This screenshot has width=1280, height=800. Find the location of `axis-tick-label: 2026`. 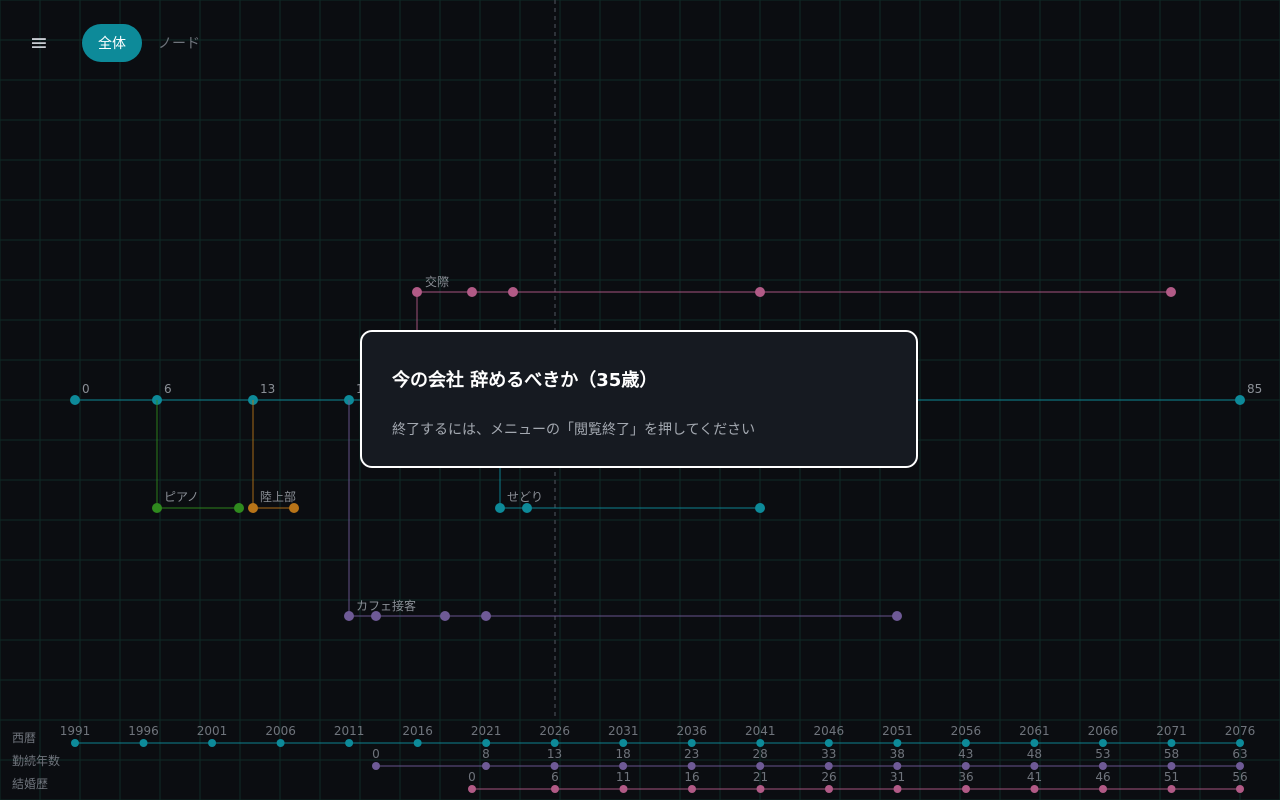

axis-tick-label: 2026 is located at coordinates (554, 731).